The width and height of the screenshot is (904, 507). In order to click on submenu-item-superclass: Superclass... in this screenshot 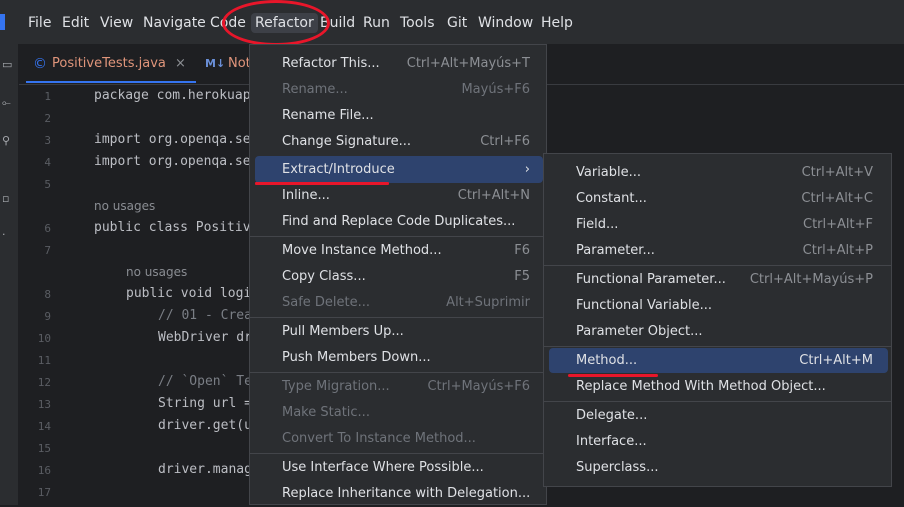, I will do `click(724, 468)`.